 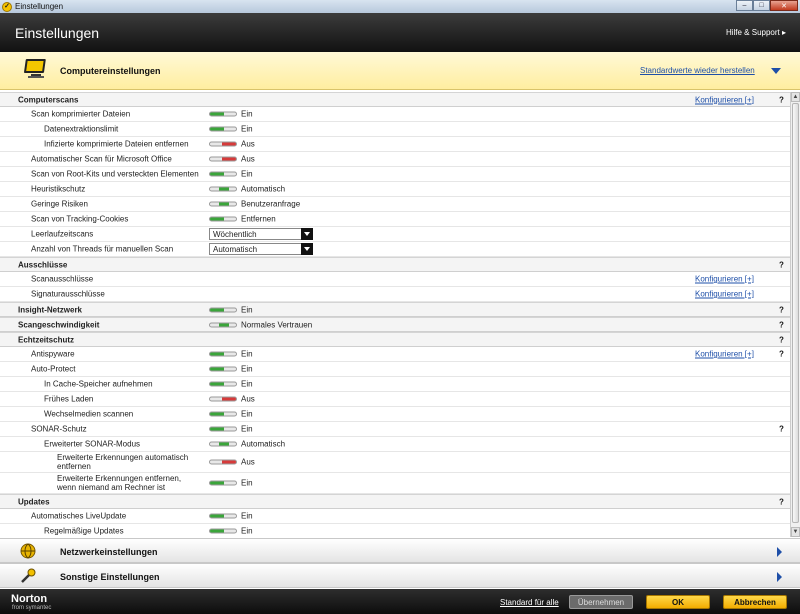 What do you see at coordinates (755, 602) in the screenshot?
I see `cancel-button: Abbrechen` at bounding box center [755, 602].